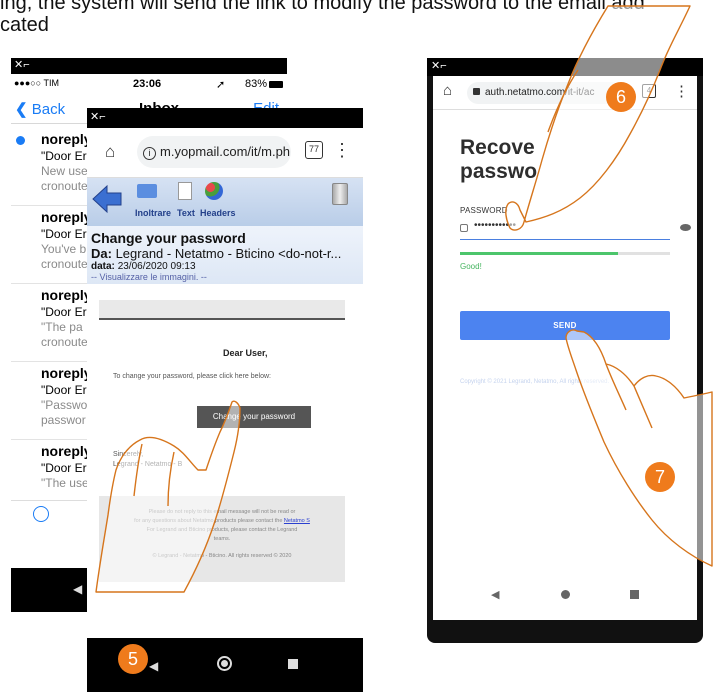  I want to click on footer-link: Netatmo S, so click(297, 521).